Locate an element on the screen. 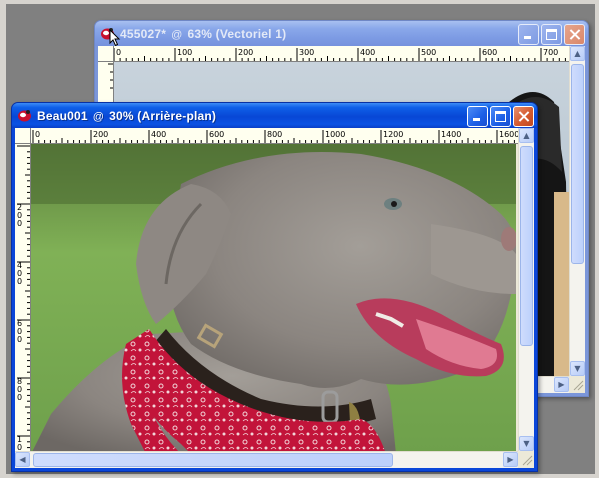  horizontal-ruler: 0 100 200 300 400 500 600 700 is located at coordinates (341, 54).